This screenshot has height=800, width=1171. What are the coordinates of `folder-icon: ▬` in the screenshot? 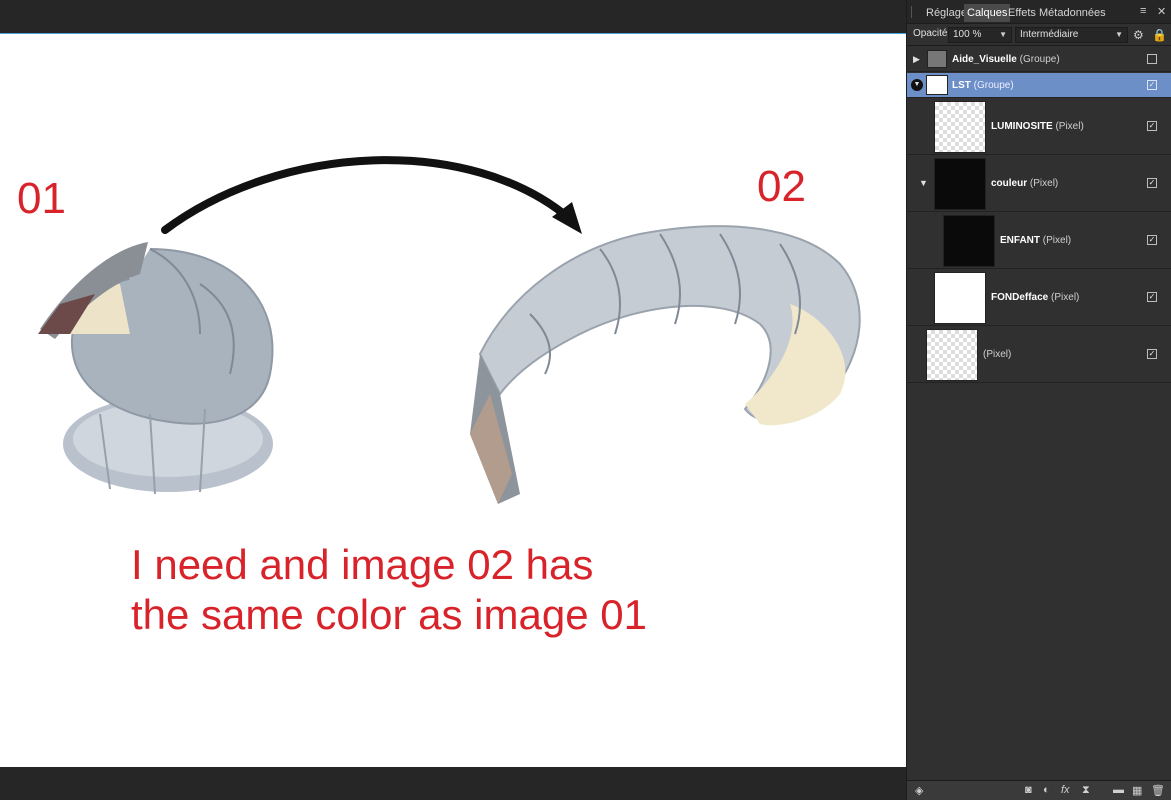 It's located at (1118, 790).